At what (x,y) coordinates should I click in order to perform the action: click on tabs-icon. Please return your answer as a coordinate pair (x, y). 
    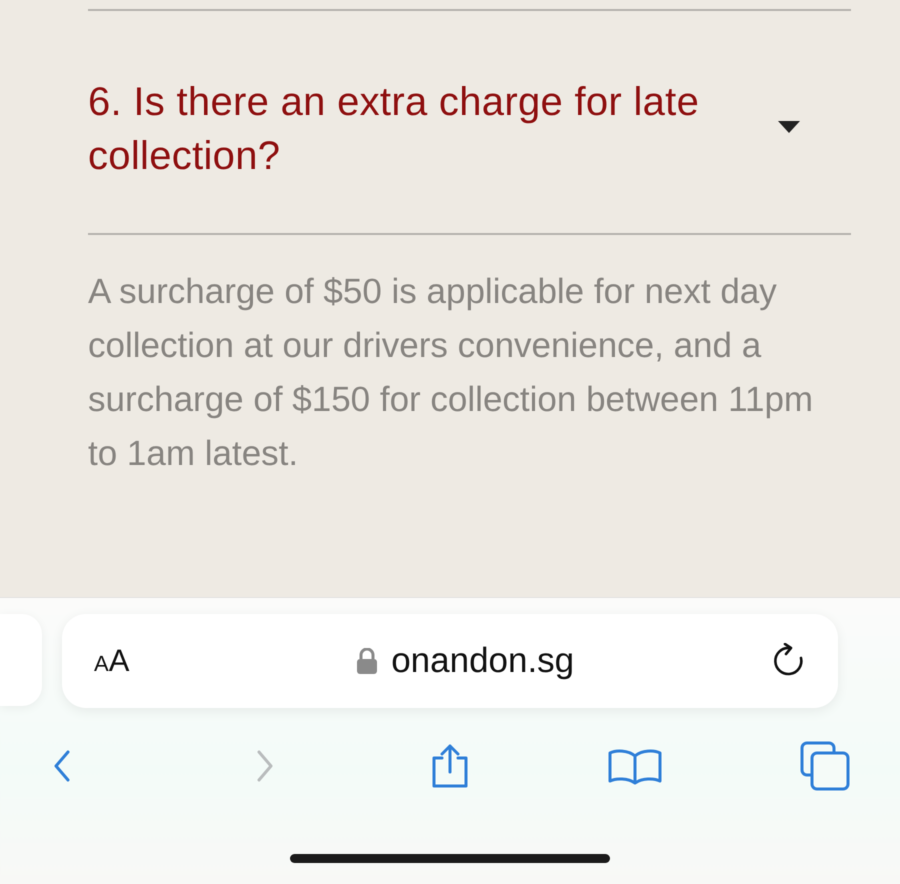
    Looking at the image, I should click on (825, 766).